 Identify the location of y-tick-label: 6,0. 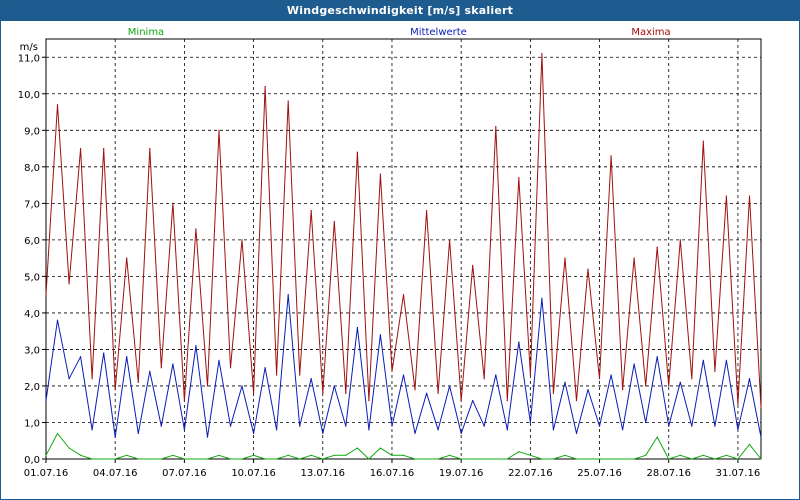
(32, 241).